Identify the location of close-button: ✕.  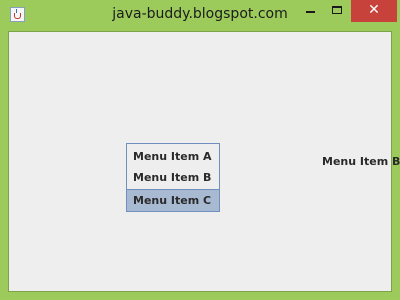
(374, 11).